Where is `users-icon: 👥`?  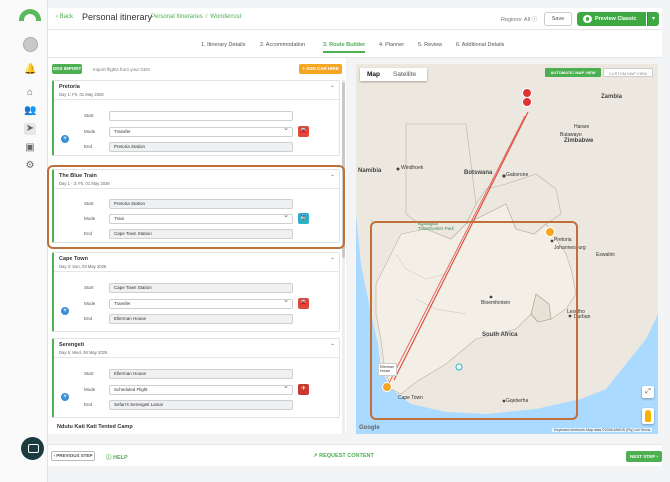 users-icon: 👥 is located at coordinates (30, 111).